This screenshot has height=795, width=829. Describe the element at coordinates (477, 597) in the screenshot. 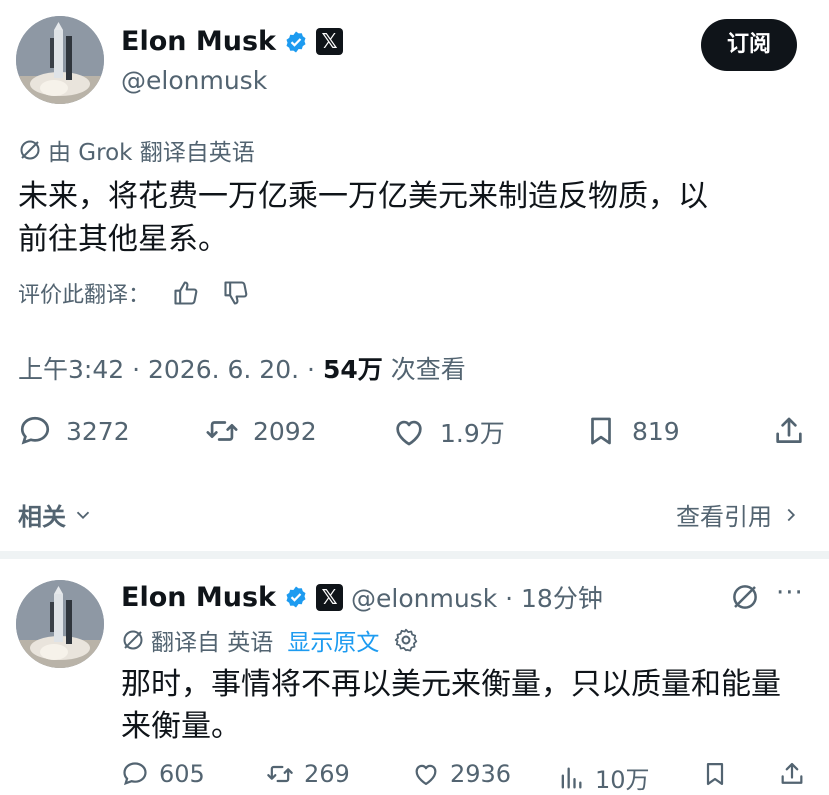

I see `reply-handle-time: @elonmusk · 18分钟` at that location.